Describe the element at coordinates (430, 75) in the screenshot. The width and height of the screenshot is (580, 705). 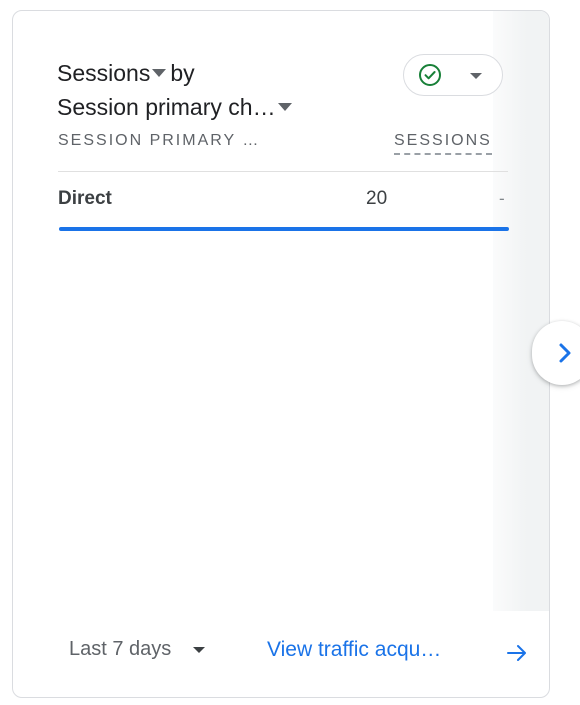
I see `check-circle-icon` at that location.